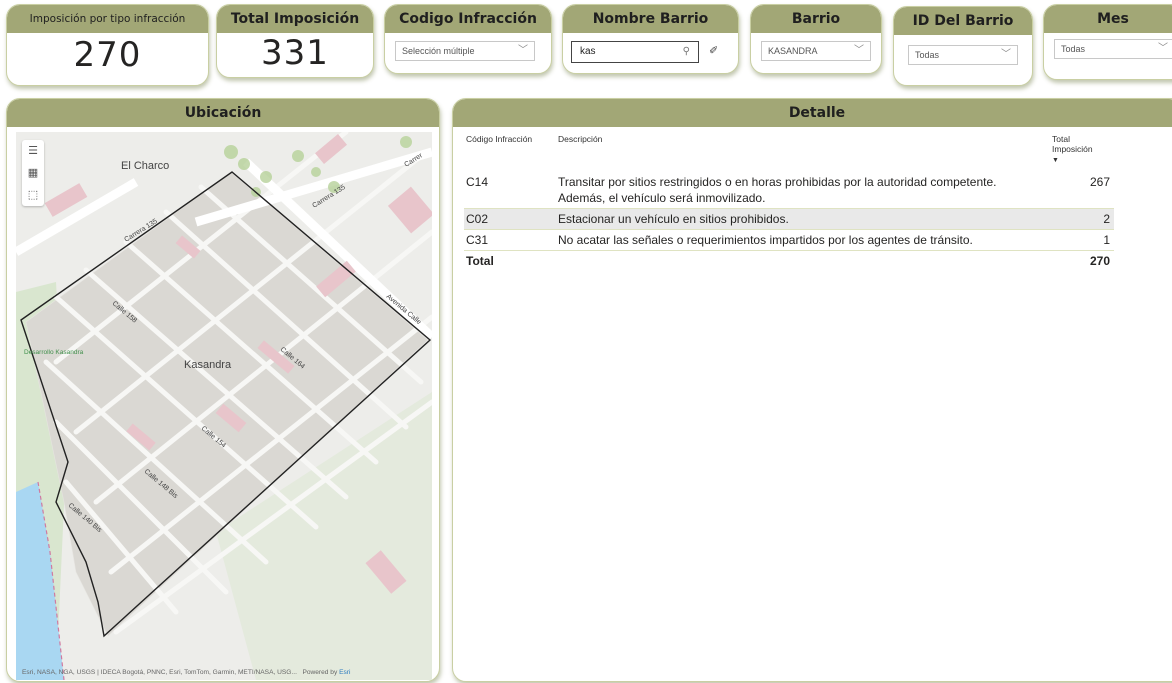 The height and width of the screenshot is (683, 1172). Describe the element at coordinates (1082, 219) in the screenshot. I see `cell-total: 2` at that location.